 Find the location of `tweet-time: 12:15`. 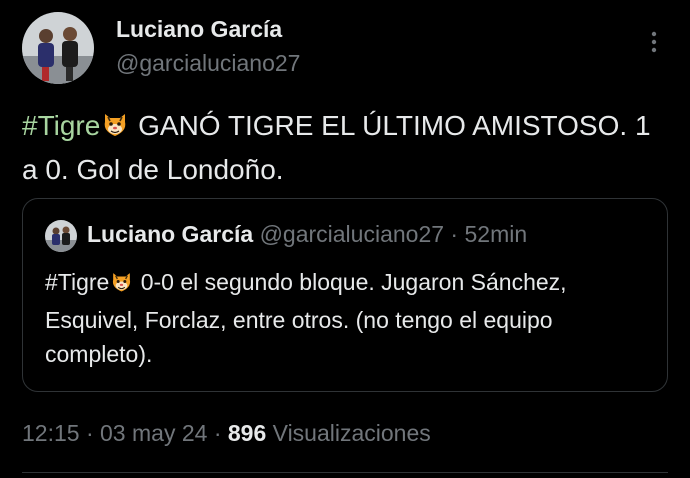

tweet-time: 12:15 is located at coordinates (51, 433).